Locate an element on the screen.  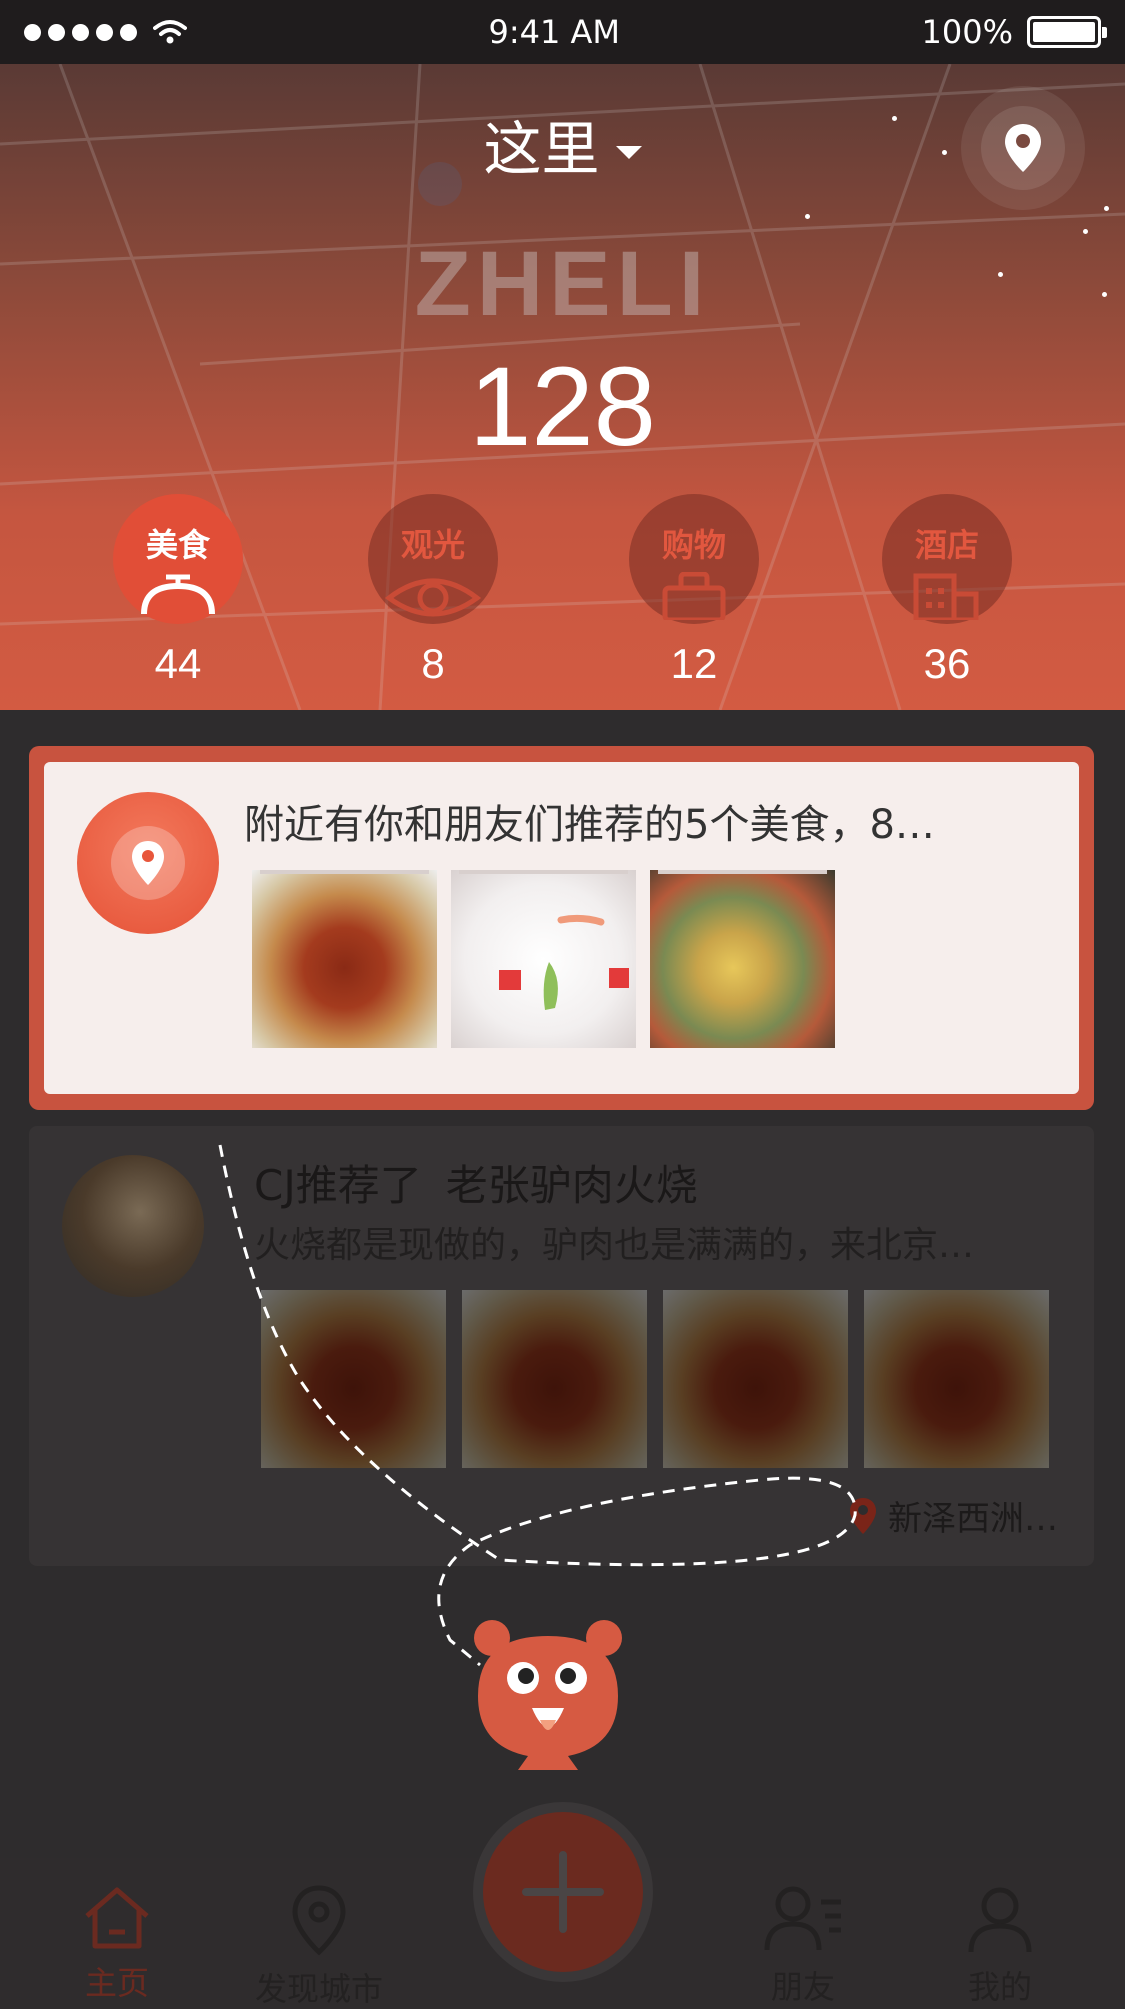
category-hotel: 酒店 36 is located at coordinates (947, 591).